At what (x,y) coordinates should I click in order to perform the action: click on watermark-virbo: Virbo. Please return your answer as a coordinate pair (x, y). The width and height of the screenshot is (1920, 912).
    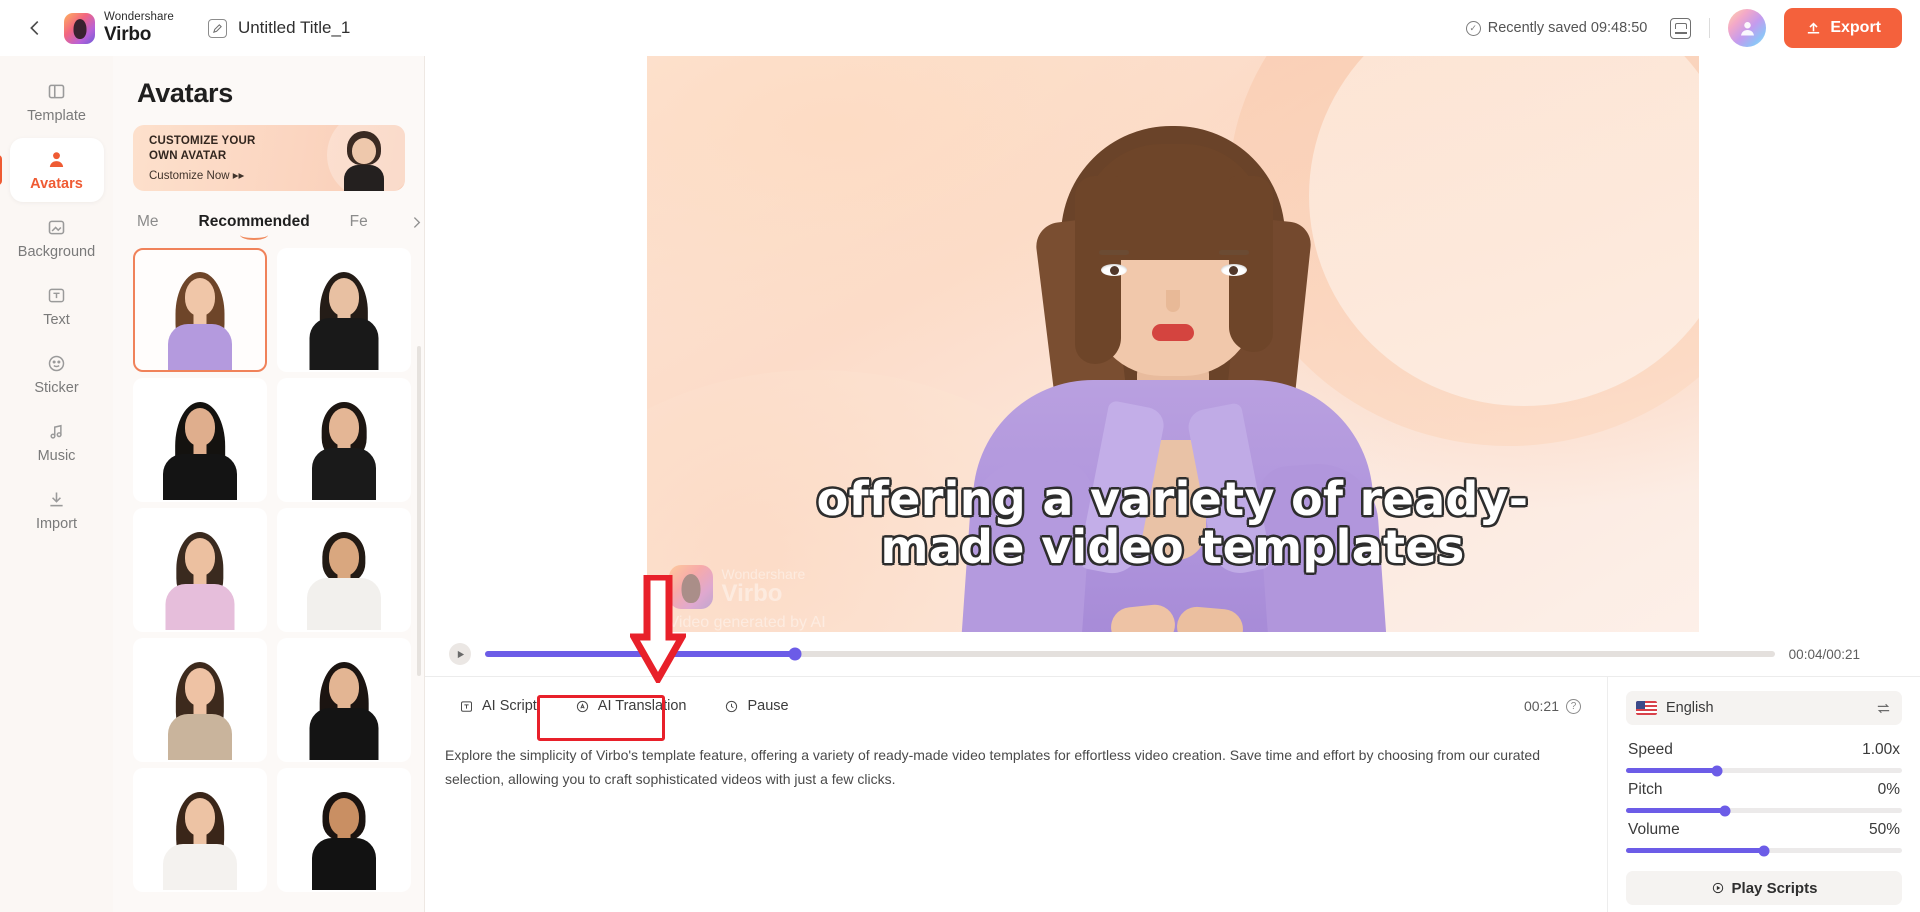
    Looking at the image, I should click on (752, 594).